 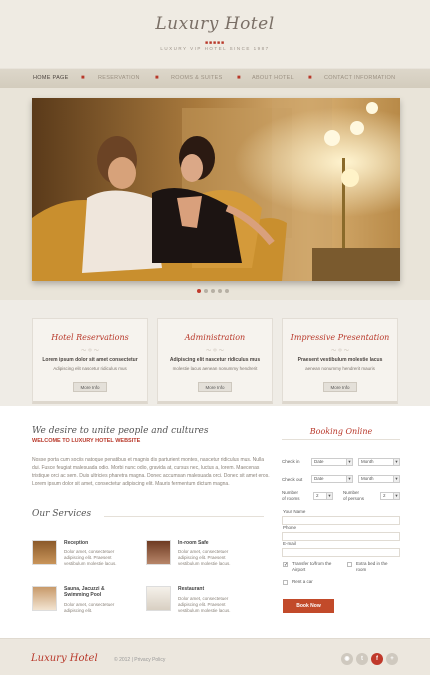 I want to click on services-heading: Our Services, so click(x=62, y=514).